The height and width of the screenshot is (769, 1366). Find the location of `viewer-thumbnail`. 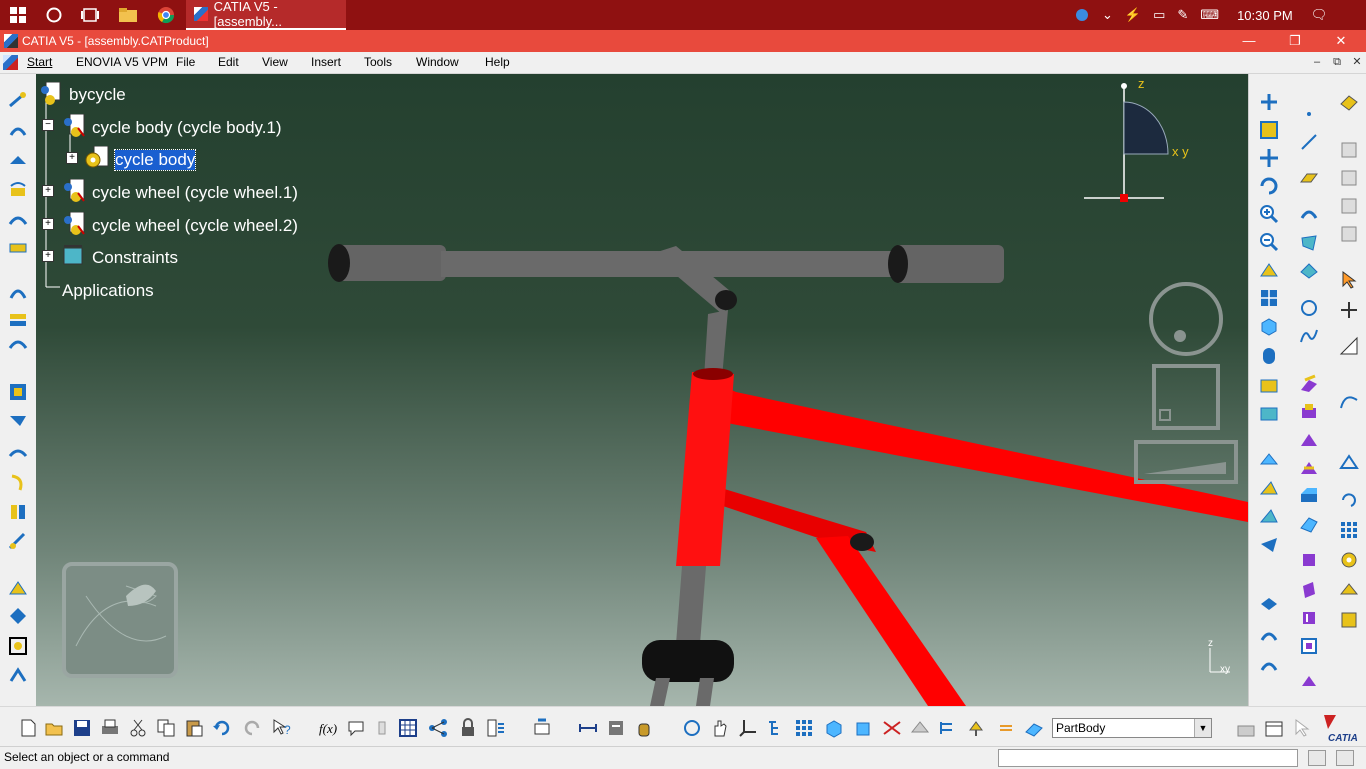

viewer-thumbnail is located at coordinates (120, 620).